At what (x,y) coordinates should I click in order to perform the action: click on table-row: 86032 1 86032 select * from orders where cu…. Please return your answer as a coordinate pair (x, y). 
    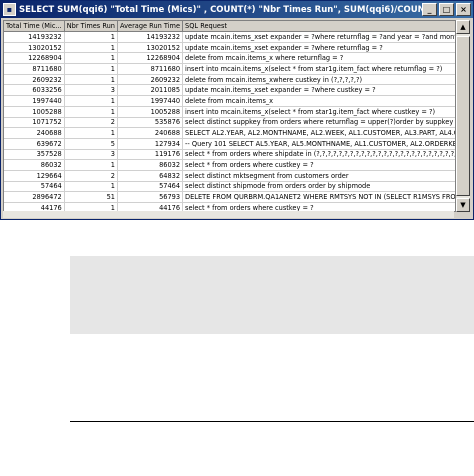
    Looking at the image, I should click on (229, 165).